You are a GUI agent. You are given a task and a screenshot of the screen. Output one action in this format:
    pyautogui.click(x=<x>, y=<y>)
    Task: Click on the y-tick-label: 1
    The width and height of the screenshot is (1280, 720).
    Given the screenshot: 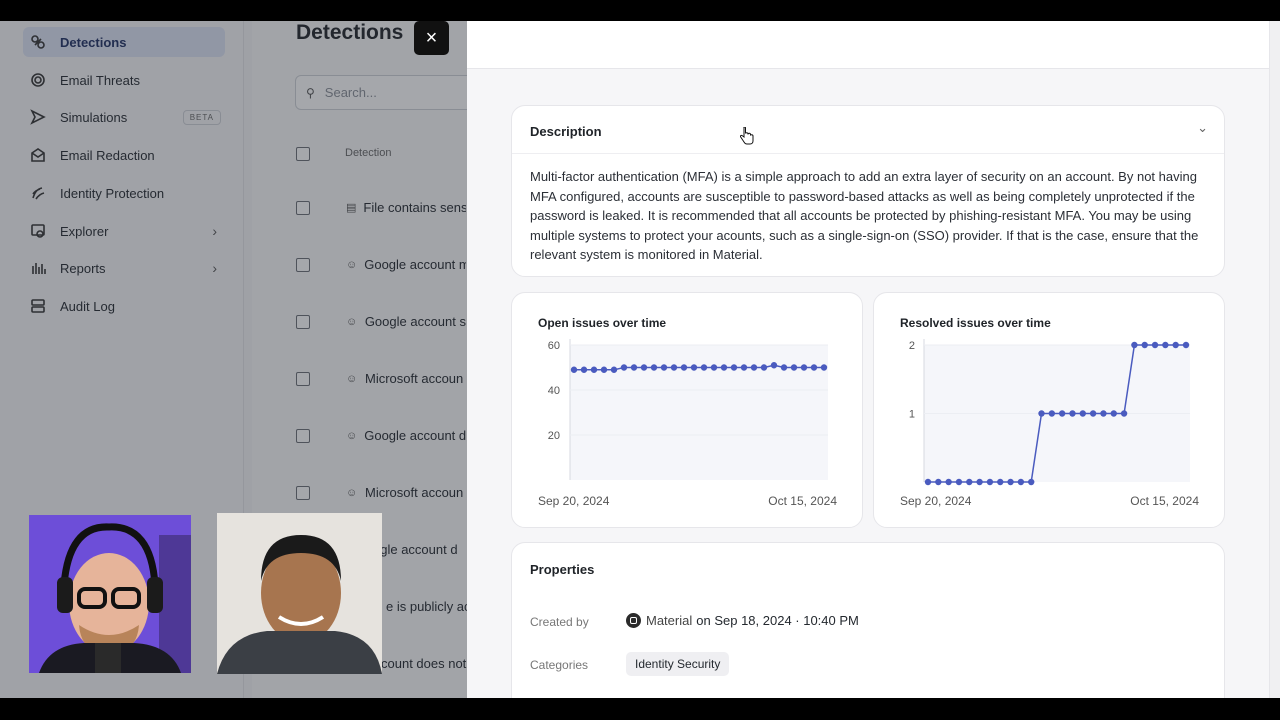 What is the action you would take?
    pyautogui.click(x=912, y=415)
    